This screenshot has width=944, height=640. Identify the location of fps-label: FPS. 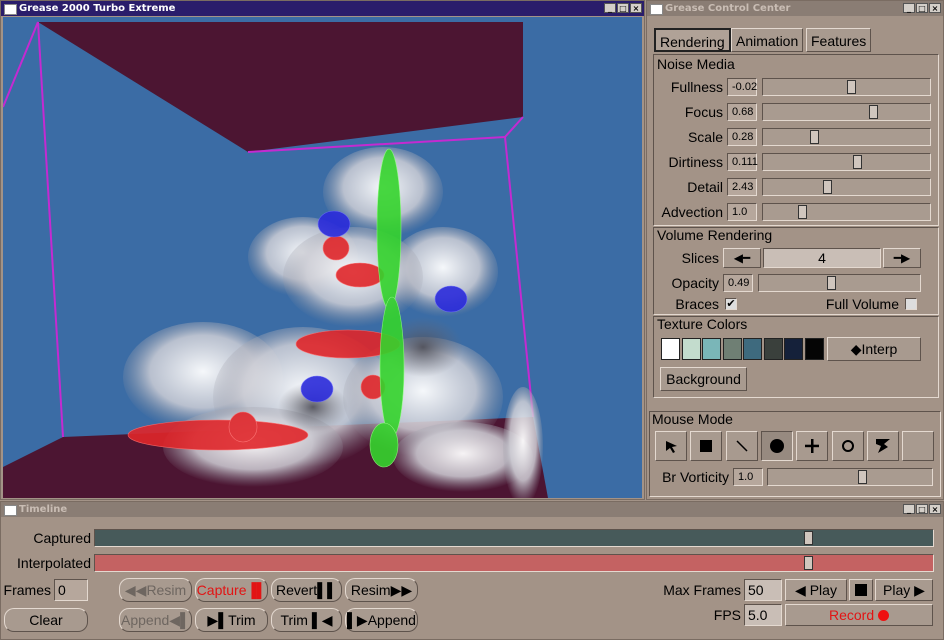
(727, 615).